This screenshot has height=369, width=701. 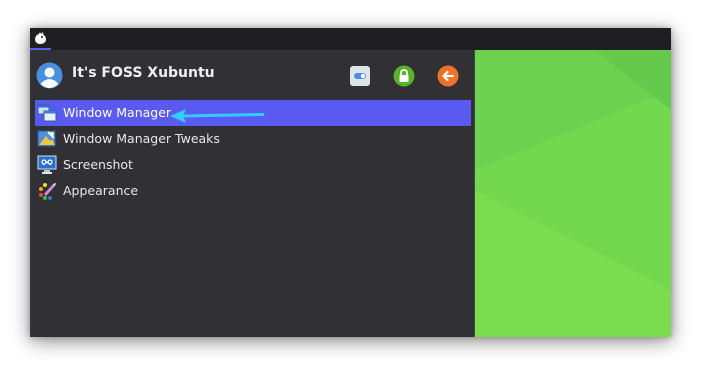 What do you see at coordinates (350, 39) in the screenshot?
I see `top-panel` at bounding box center [350, 39].